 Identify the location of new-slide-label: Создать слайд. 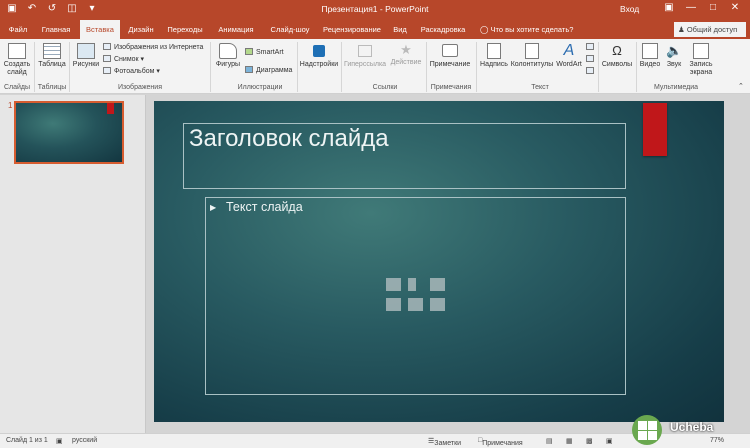
(17, 68).